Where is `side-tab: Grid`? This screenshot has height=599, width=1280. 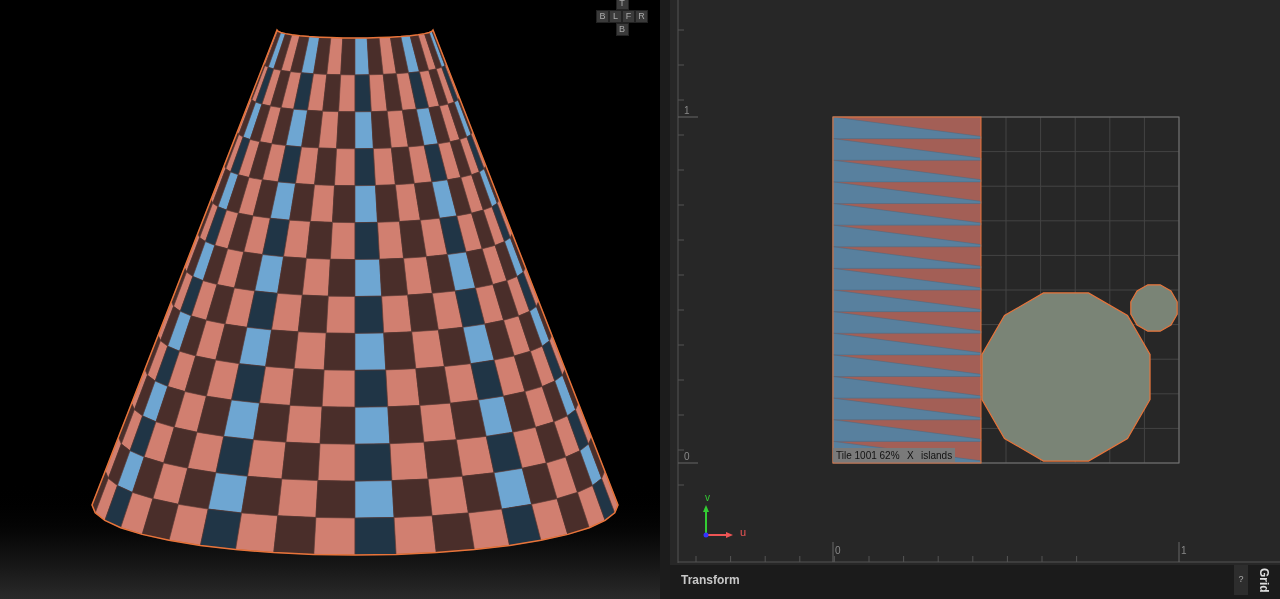 side-tab: Grid is located at coordinates (1264, 582).